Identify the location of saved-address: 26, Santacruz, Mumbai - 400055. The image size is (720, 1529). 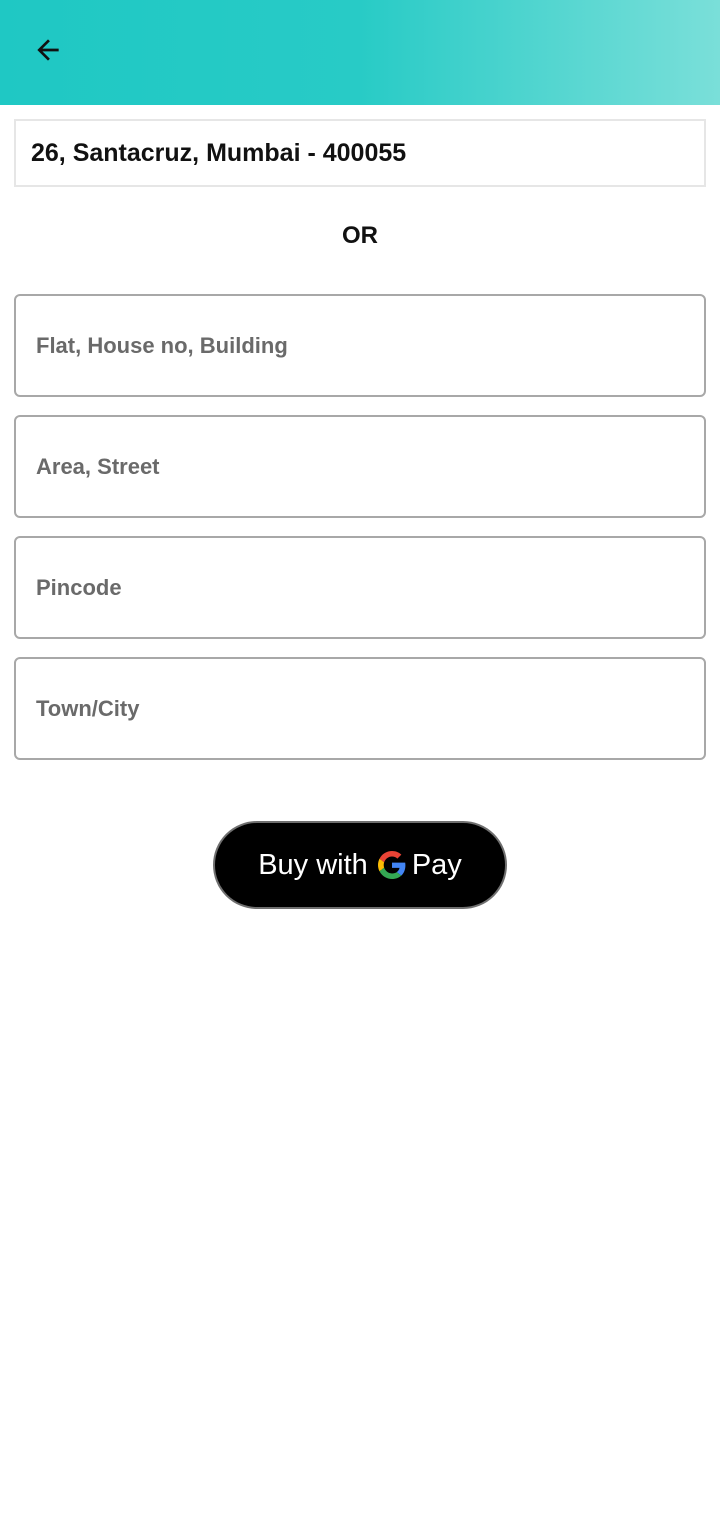
(360, 153).